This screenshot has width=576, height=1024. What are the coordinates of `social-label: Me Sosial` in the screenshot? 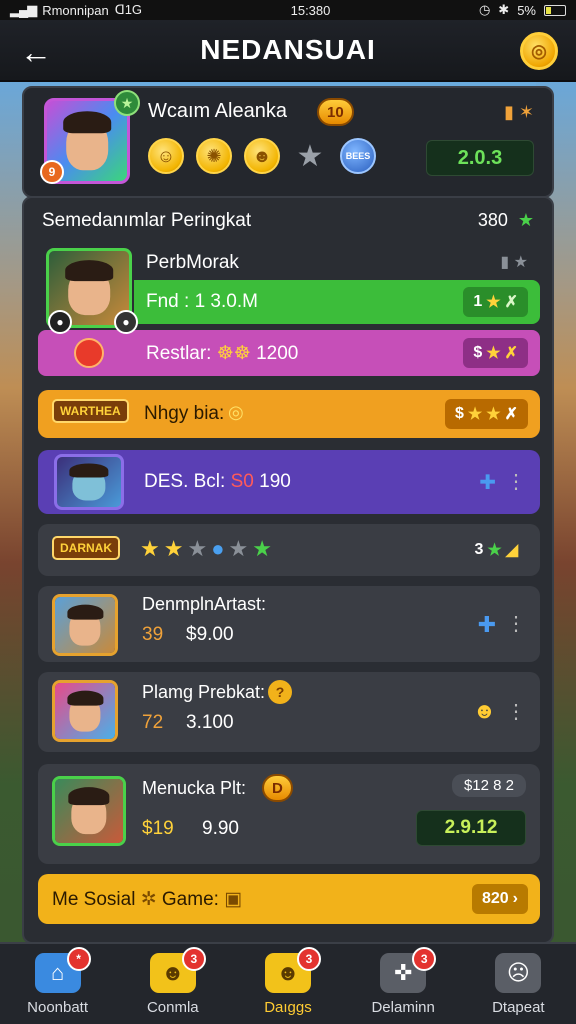 It's located at (94, 899).